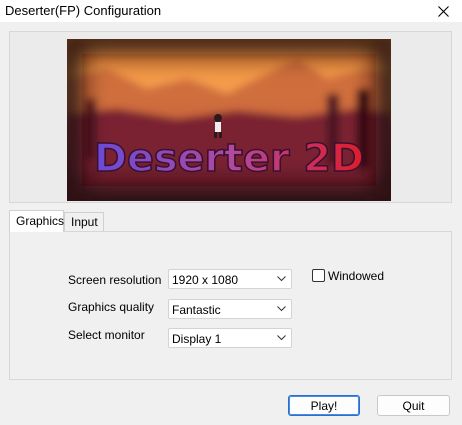 This screenshot has width=462, height=425. I want to click on monitor-label: Select monitor, so click(106, 335).